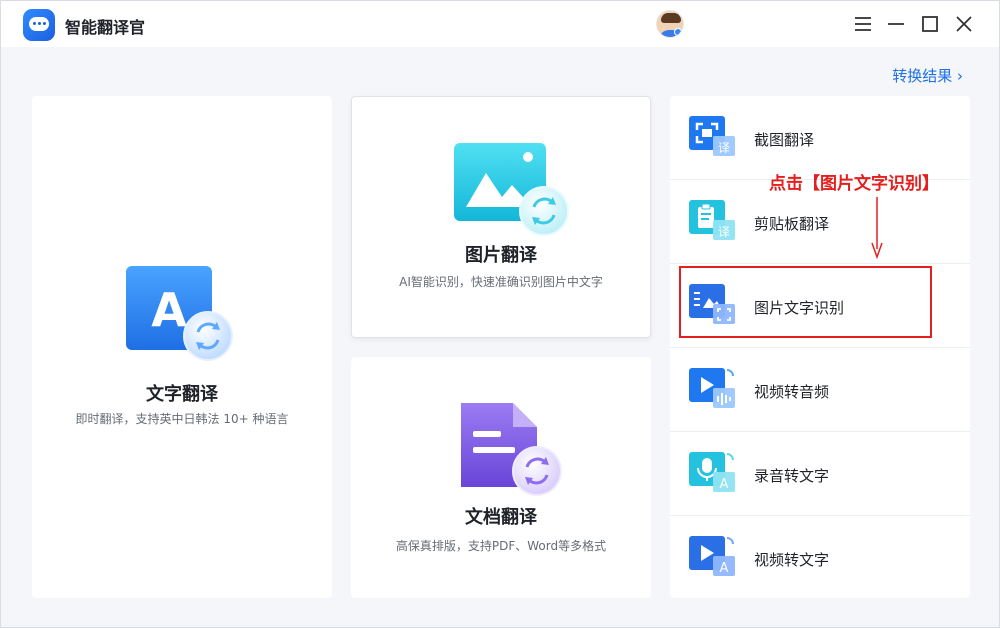 The image size is (1000, 628). I want to click on document-translate-title: 文档翻译, so click(501, 517).